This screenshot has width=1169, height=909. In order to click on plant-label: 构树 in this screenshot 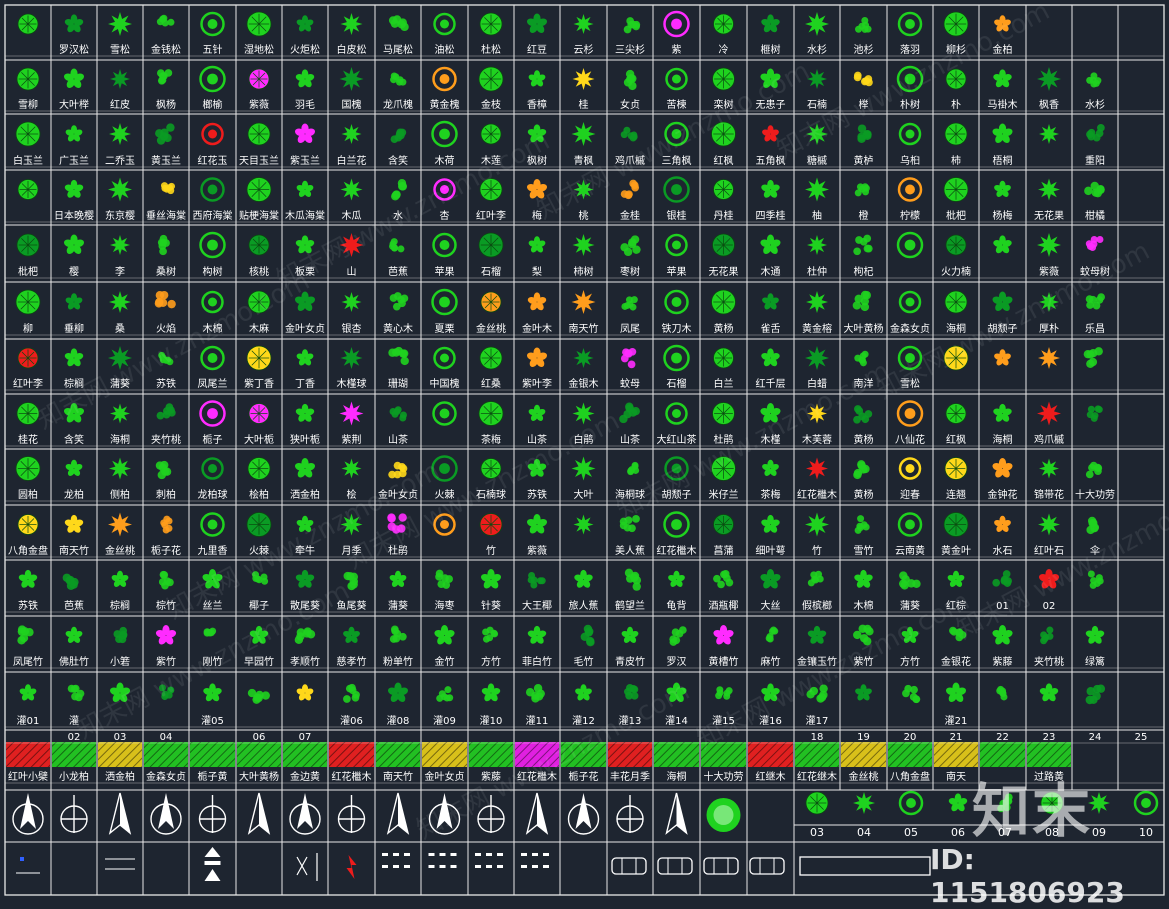, I will do `click(213, 271)`.